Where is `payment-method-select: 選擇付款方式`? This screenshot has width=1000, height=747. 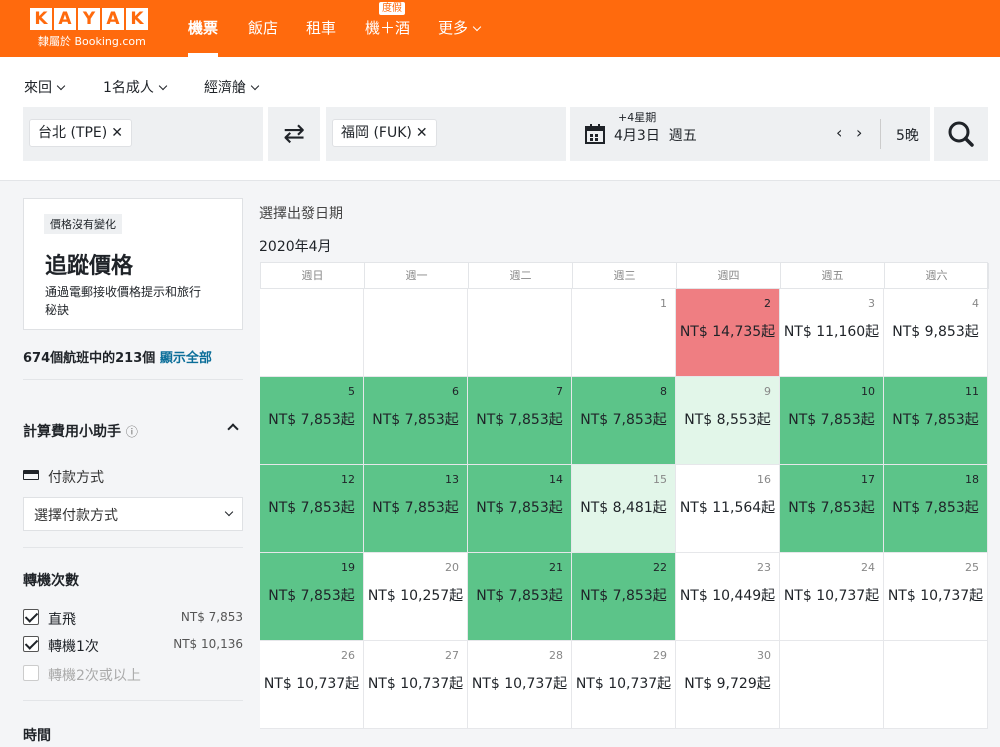 payment-method-select: 選擇付款方式 is located at coordinates (133, 514).